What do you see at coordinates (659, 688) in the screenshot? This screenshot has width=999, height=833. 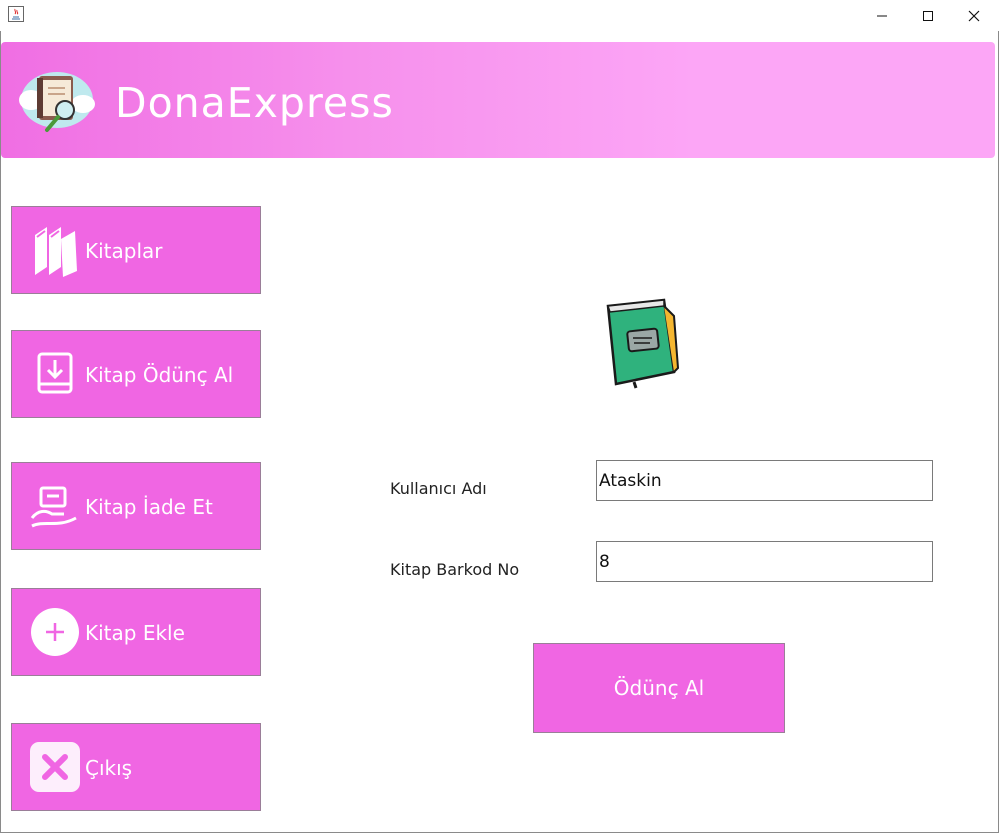 I see `borrow-submit-button: Ödünç Al` at bounding box center [659, 688].